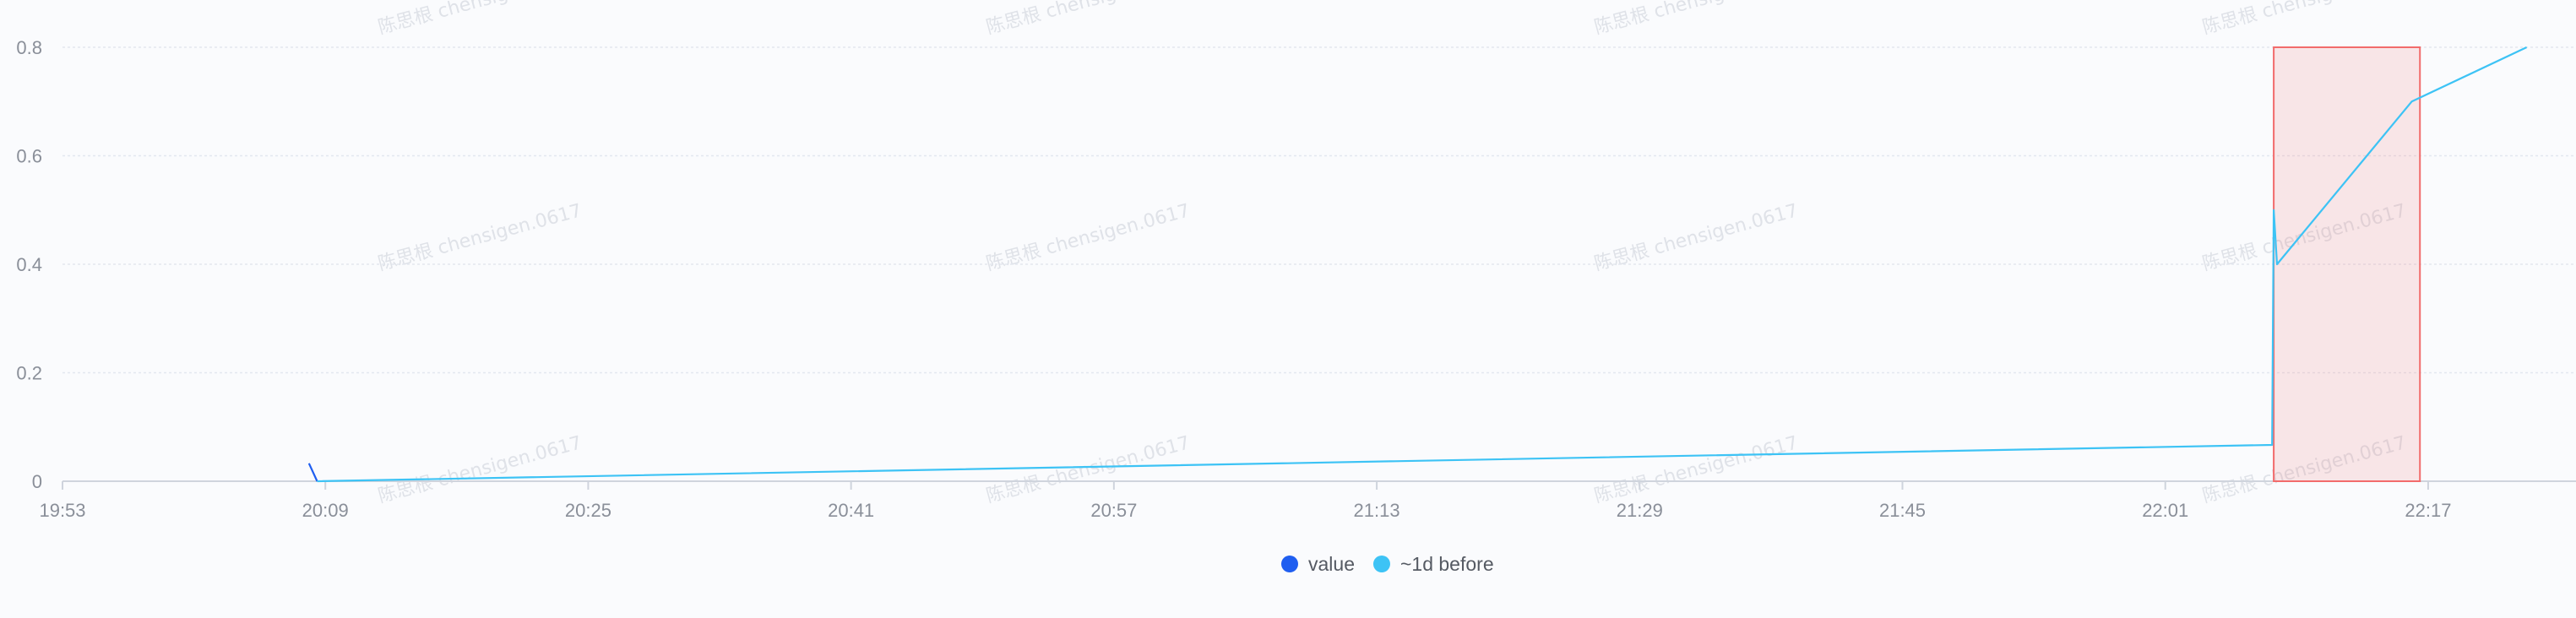  Describe the element at coordinates (1113, 510) in the screenshot. I see `x-tick-label: 20:57` at that location.